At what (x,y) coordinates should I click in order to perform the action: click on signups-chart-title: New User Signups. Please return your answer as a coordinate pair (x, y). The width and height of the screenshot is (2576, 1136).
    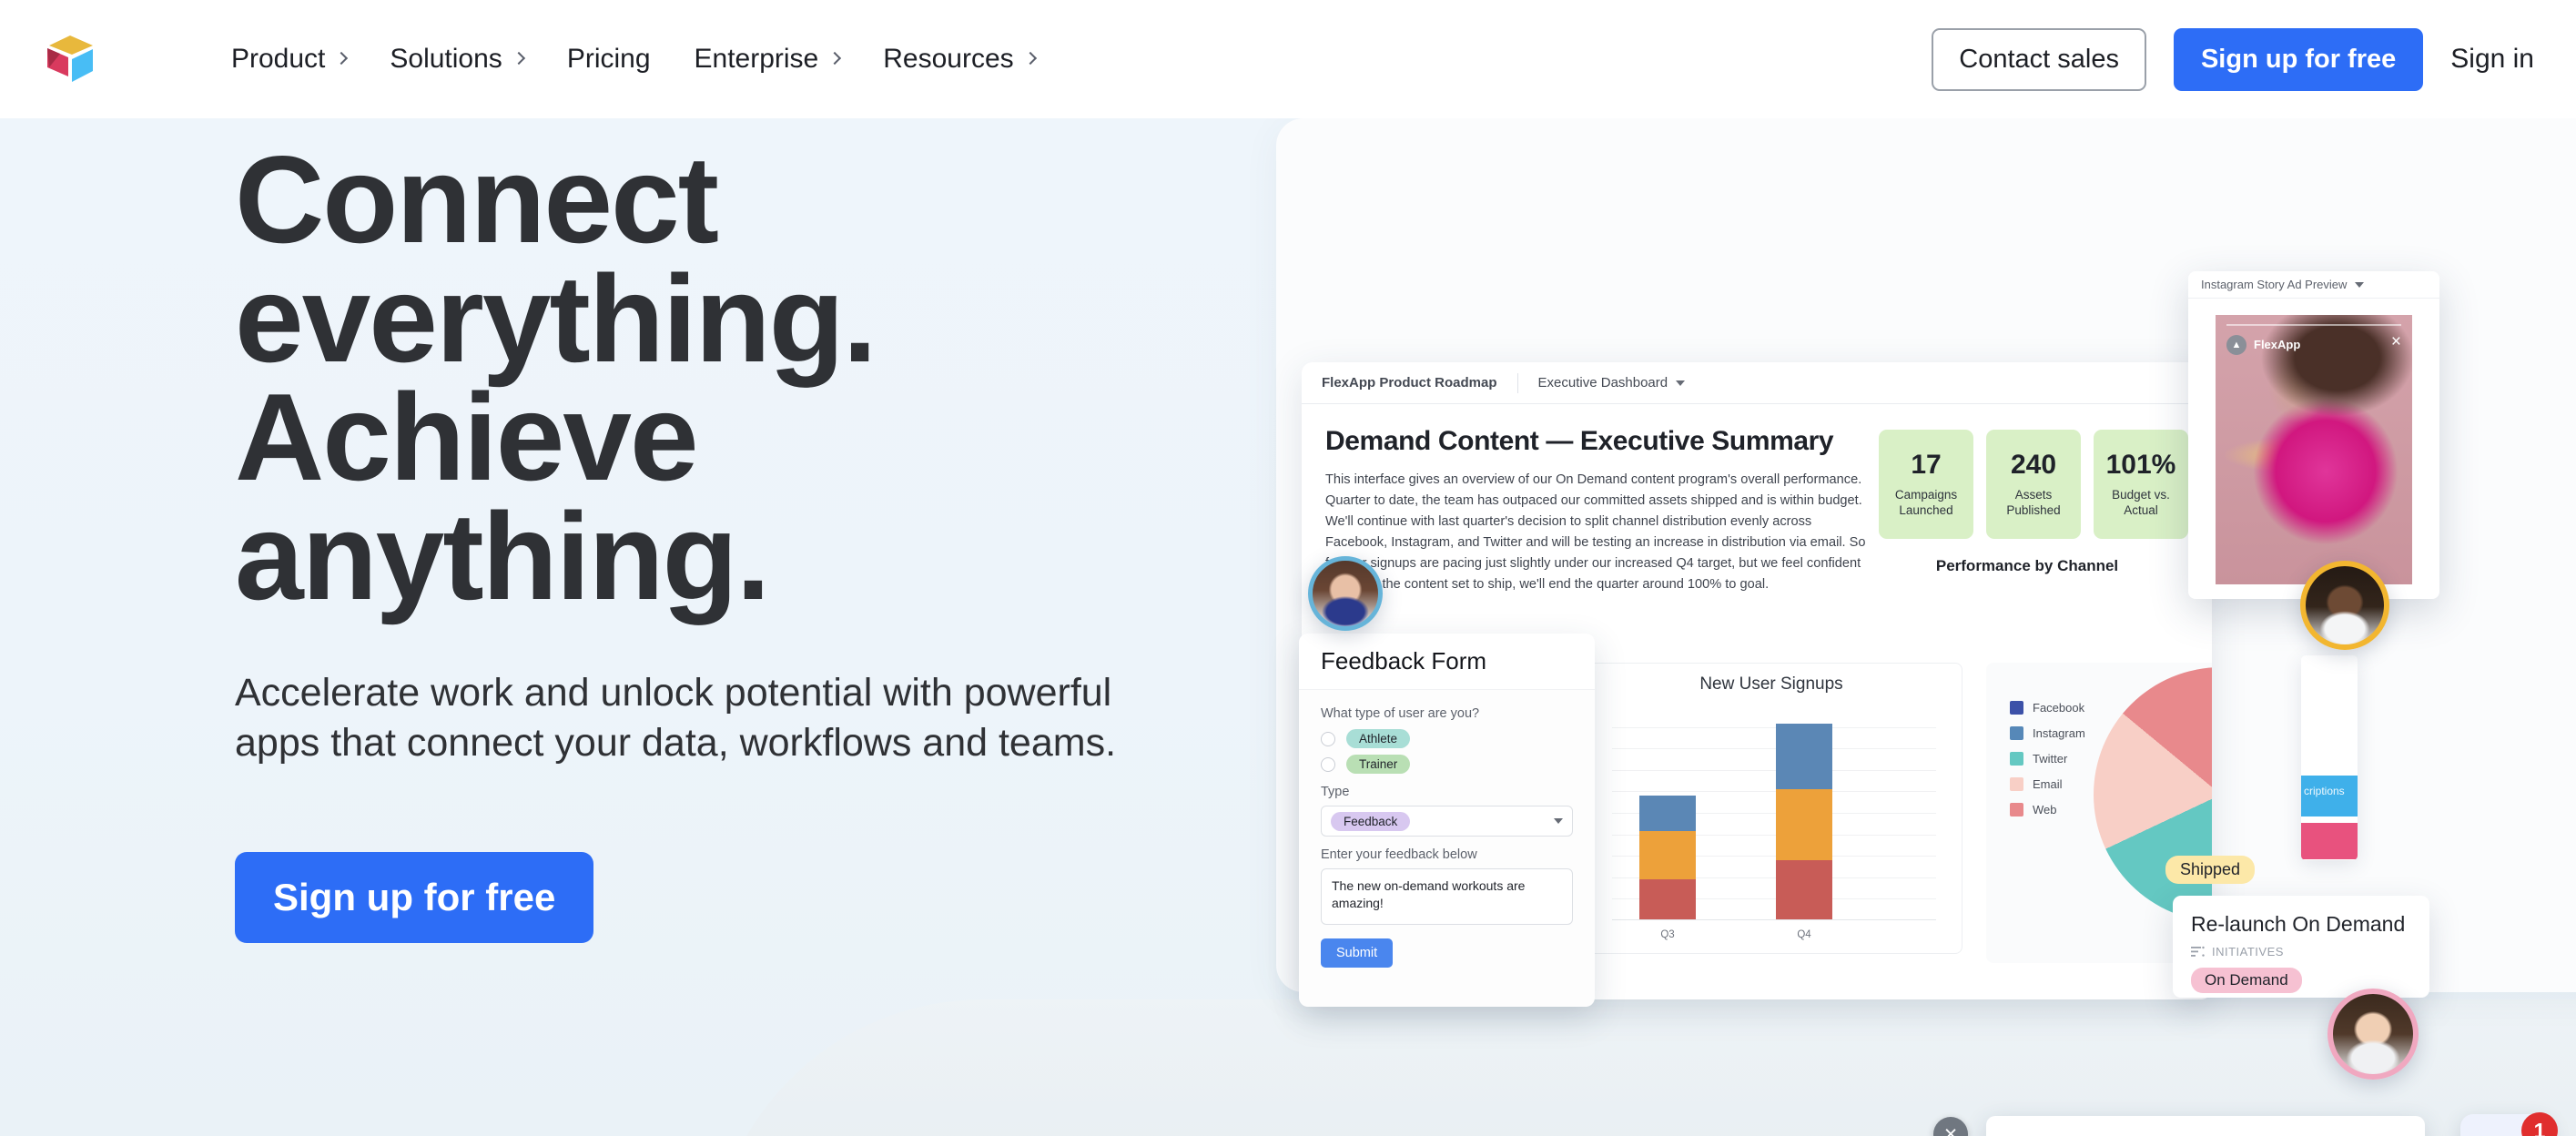
    Looking at the image, I should click on (1771, 684).